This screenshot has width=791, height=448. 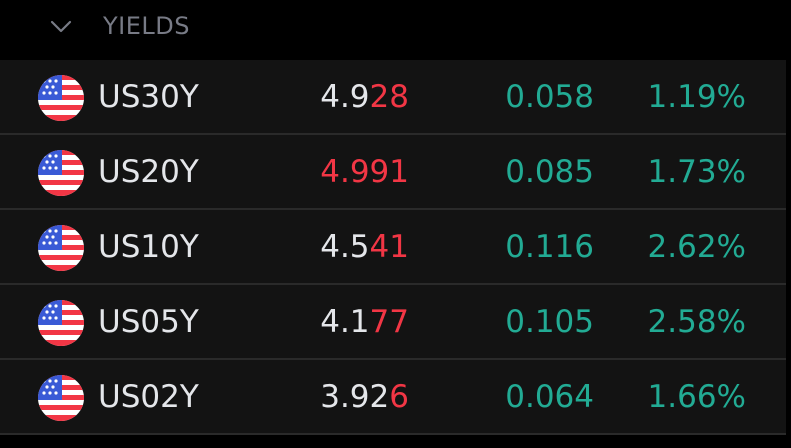 What do you see at coordinates (345, 247) in the screenshot?
I see `last-price-base: 4.5` at bounding box center [345, 247].